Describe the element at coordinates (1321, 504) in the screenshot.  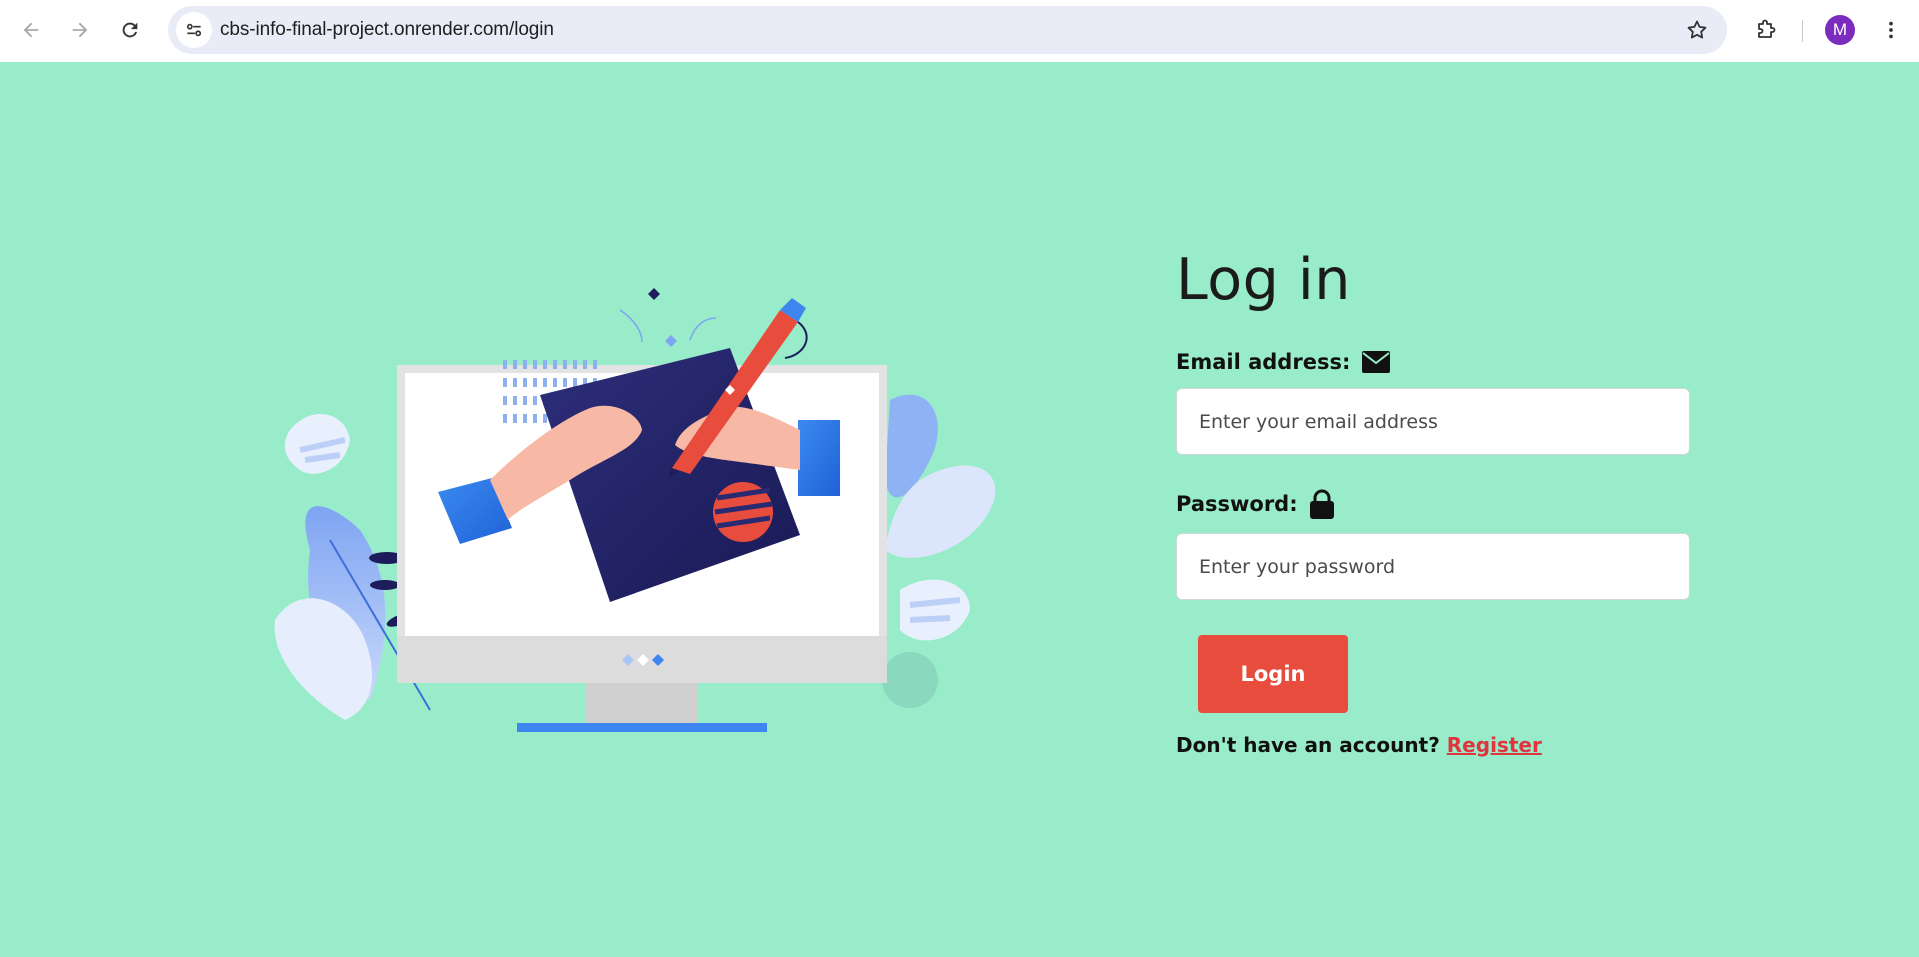
I see `lock-icon` at that location.